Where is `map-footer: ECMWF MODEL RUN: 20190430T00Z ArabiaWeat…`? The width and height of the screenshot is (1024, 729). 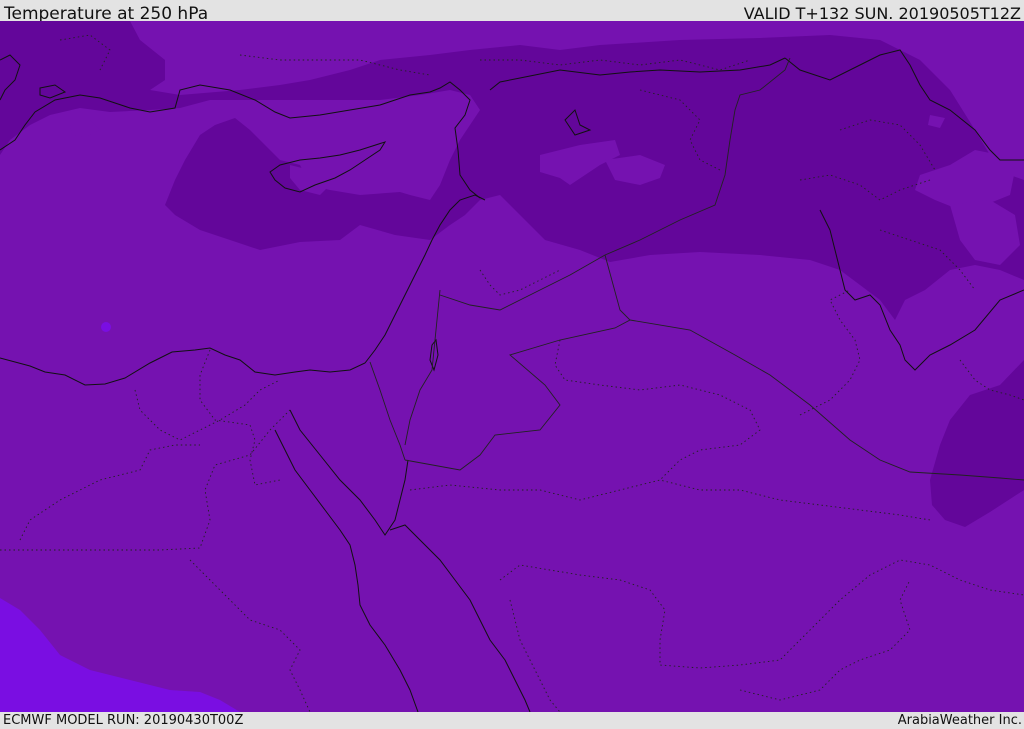 map-footer: ECMWF MODEL RUN: 20190430T00Z ArabiaWeat… is located at coordinates (512, 720).